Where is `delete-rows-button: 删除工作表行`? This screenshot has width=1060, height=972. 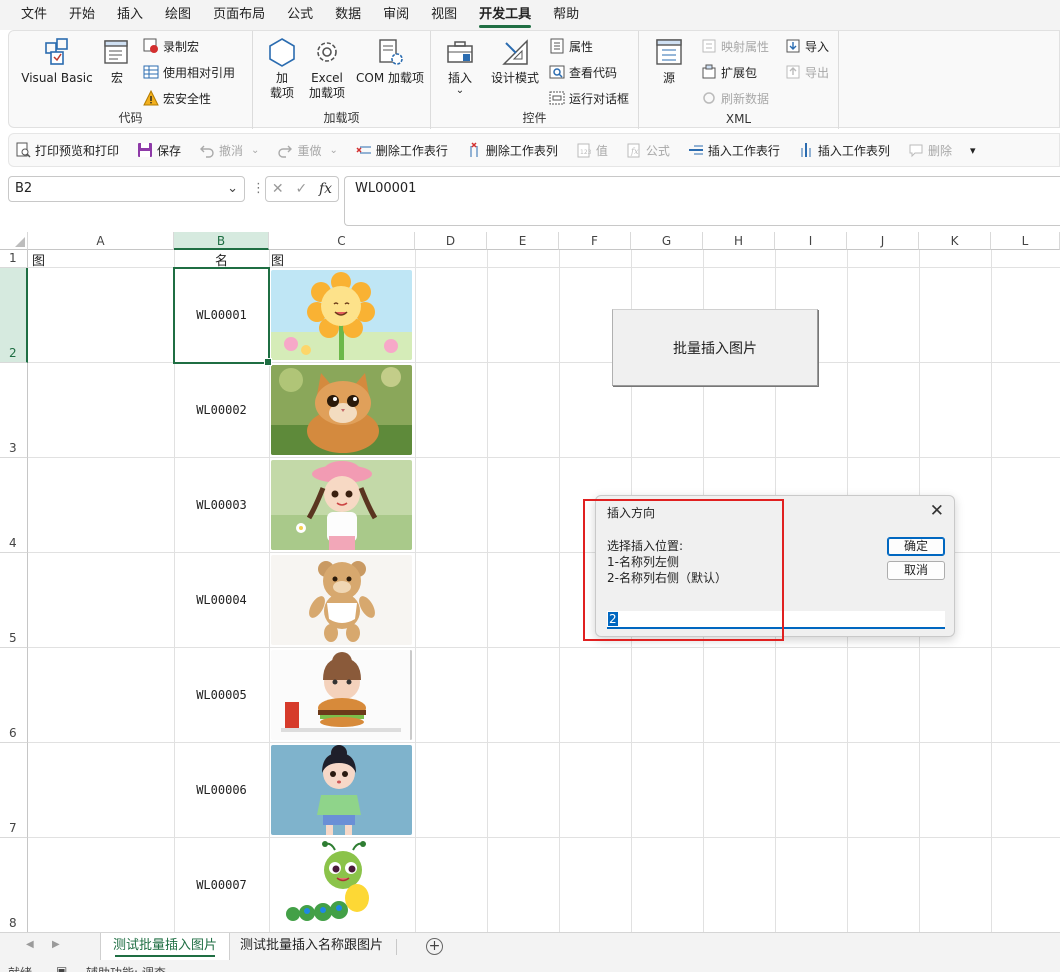
delete-rows-button: 删除工作表行 is located at coordinates (402, 150).